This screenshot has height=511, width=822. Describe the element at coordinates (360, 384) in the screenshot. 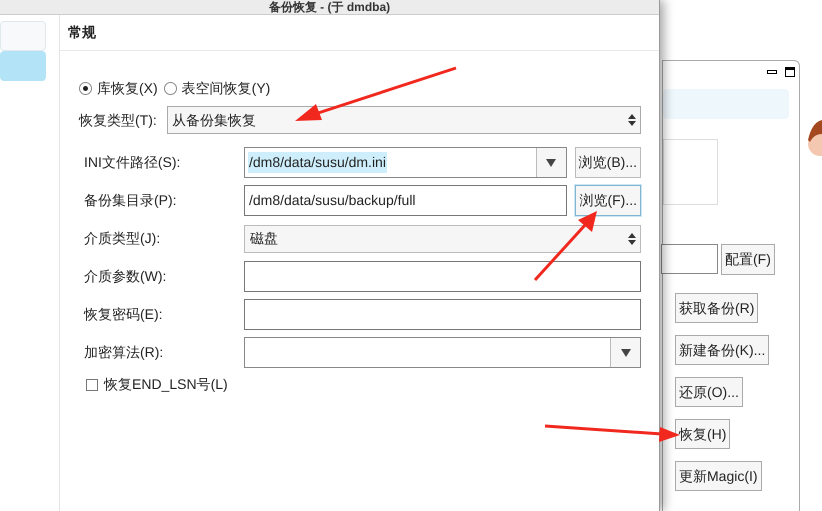

I see `checkbox-option: 恢复END_LSN号(L)` at that location.